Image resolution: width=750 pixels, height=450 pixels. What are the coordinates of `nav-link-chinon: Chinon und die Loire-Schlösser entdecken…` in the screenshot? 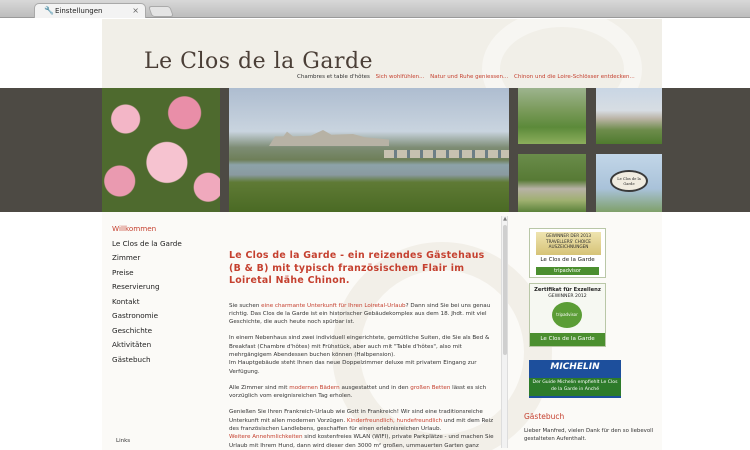 It's located at (574, 77).